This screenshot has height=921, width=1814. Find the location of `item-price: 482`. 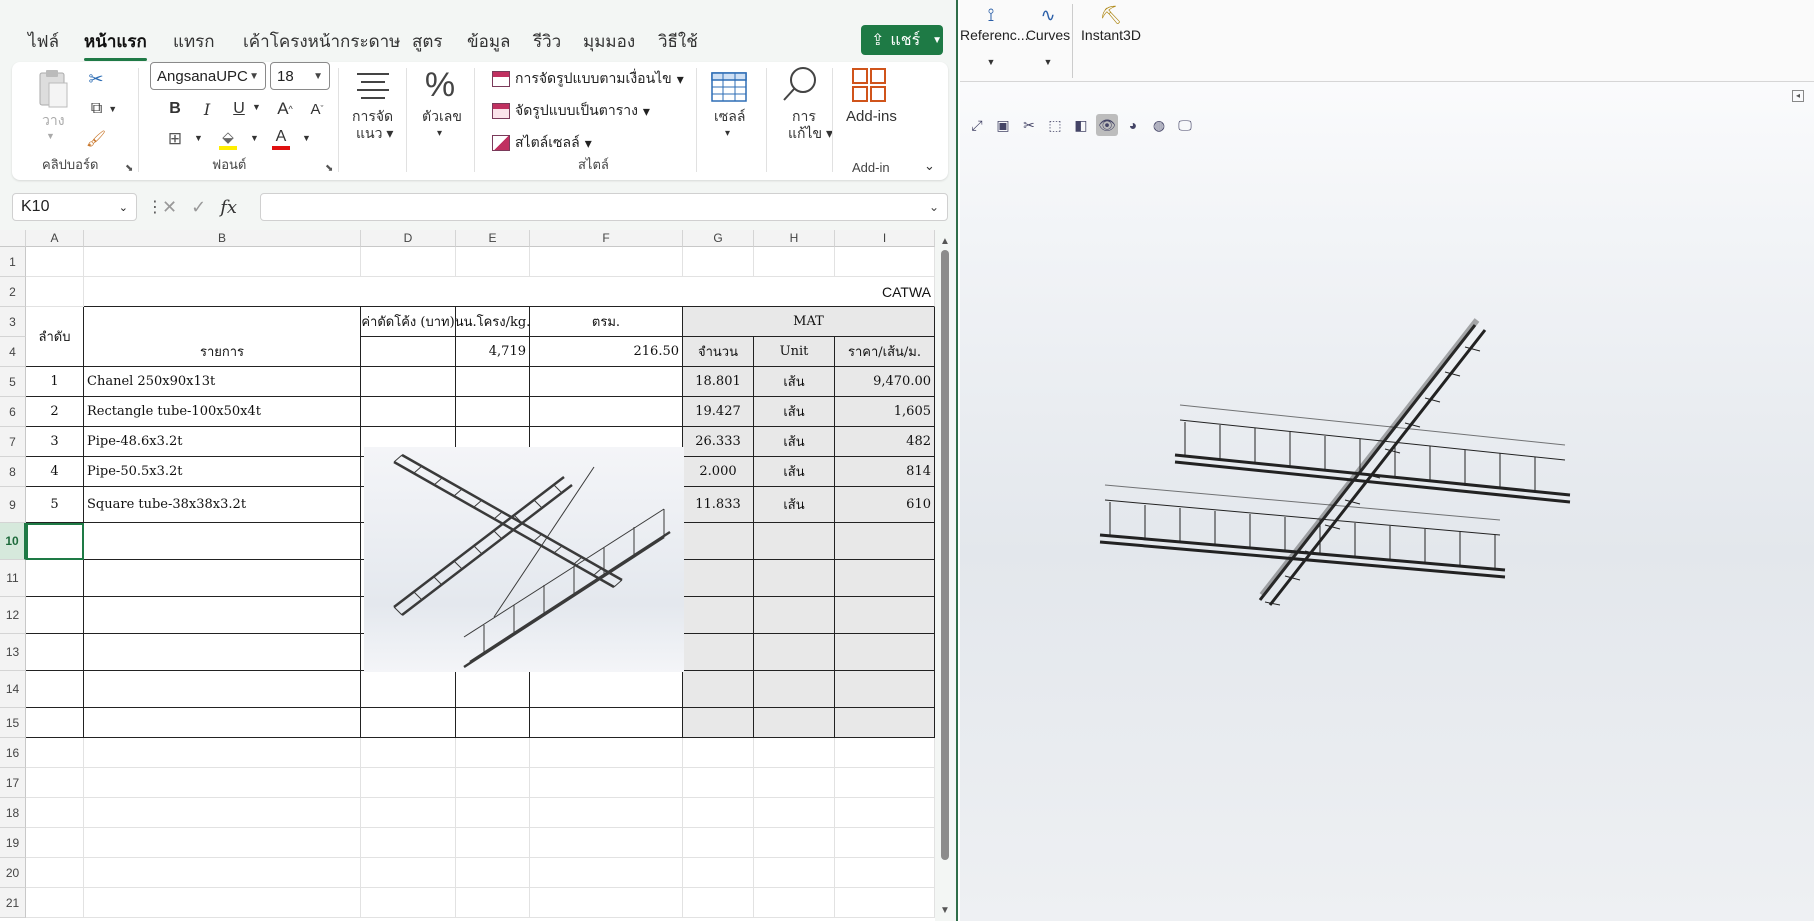

item-price: 482 is located at coordinates (885, 442).